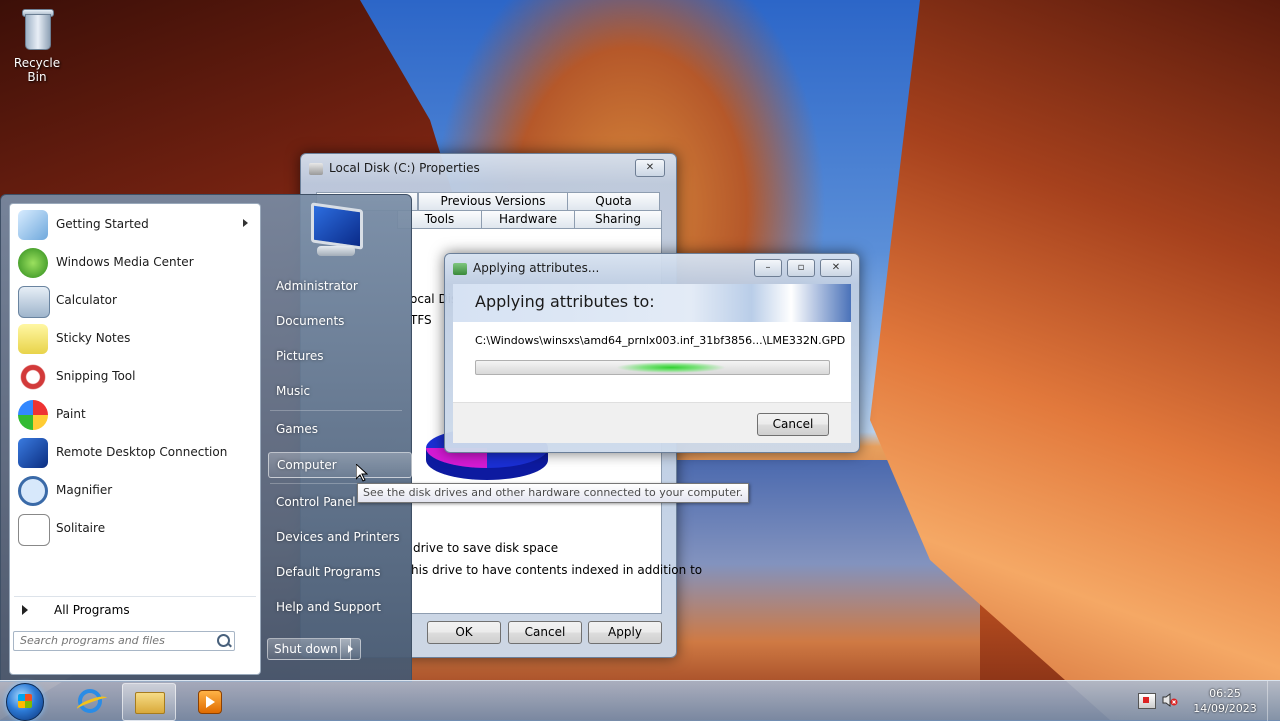 This screenshot has height=721, width=1280. I want to click on start-button, so click(25, 702).